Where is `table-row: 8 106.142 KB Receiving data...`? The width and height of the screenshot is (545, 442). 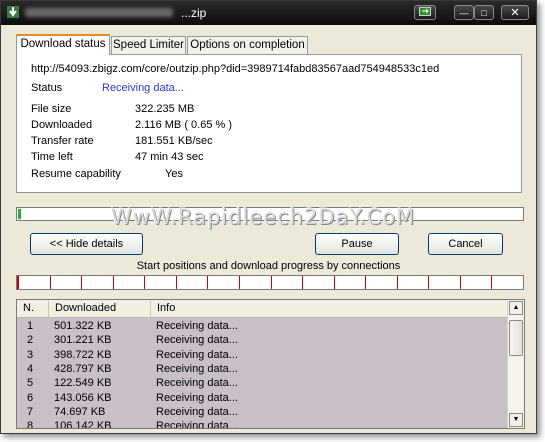
table-row: 8 106.142 KB Receiving data... is located at coordinates (263, 424).